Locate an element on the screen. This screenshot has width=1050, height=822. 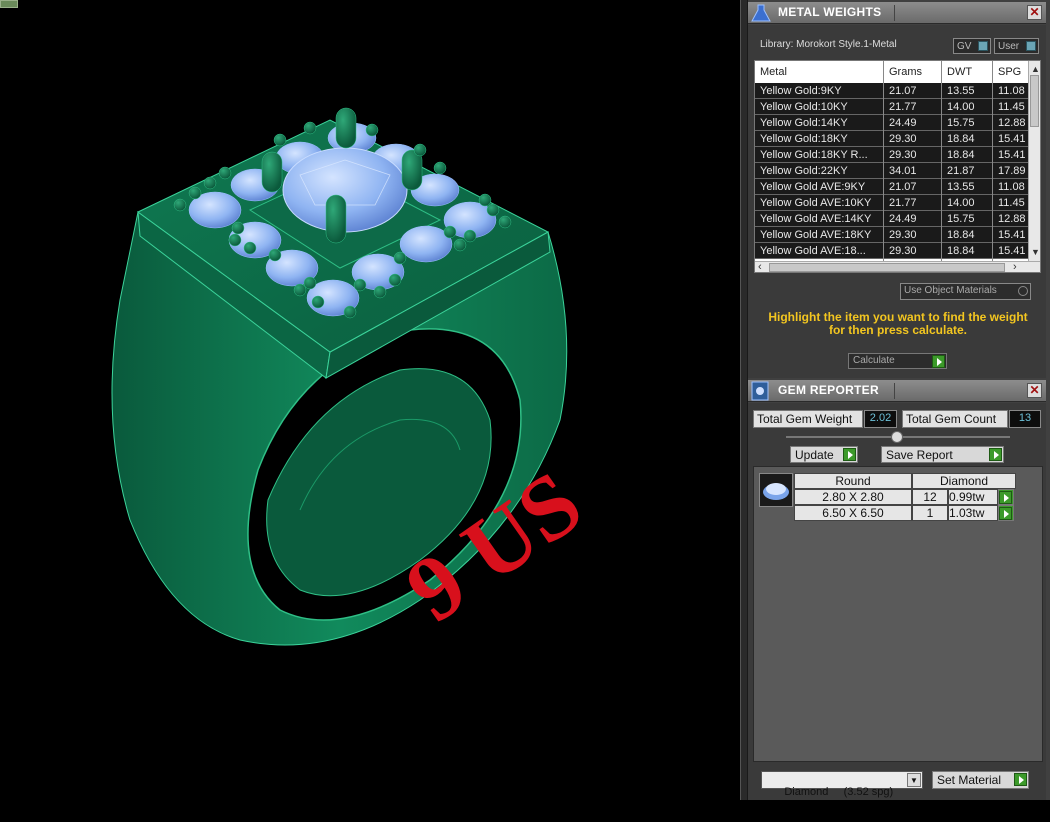
table-cell: 14.00 is located at coordinates (961, 203).